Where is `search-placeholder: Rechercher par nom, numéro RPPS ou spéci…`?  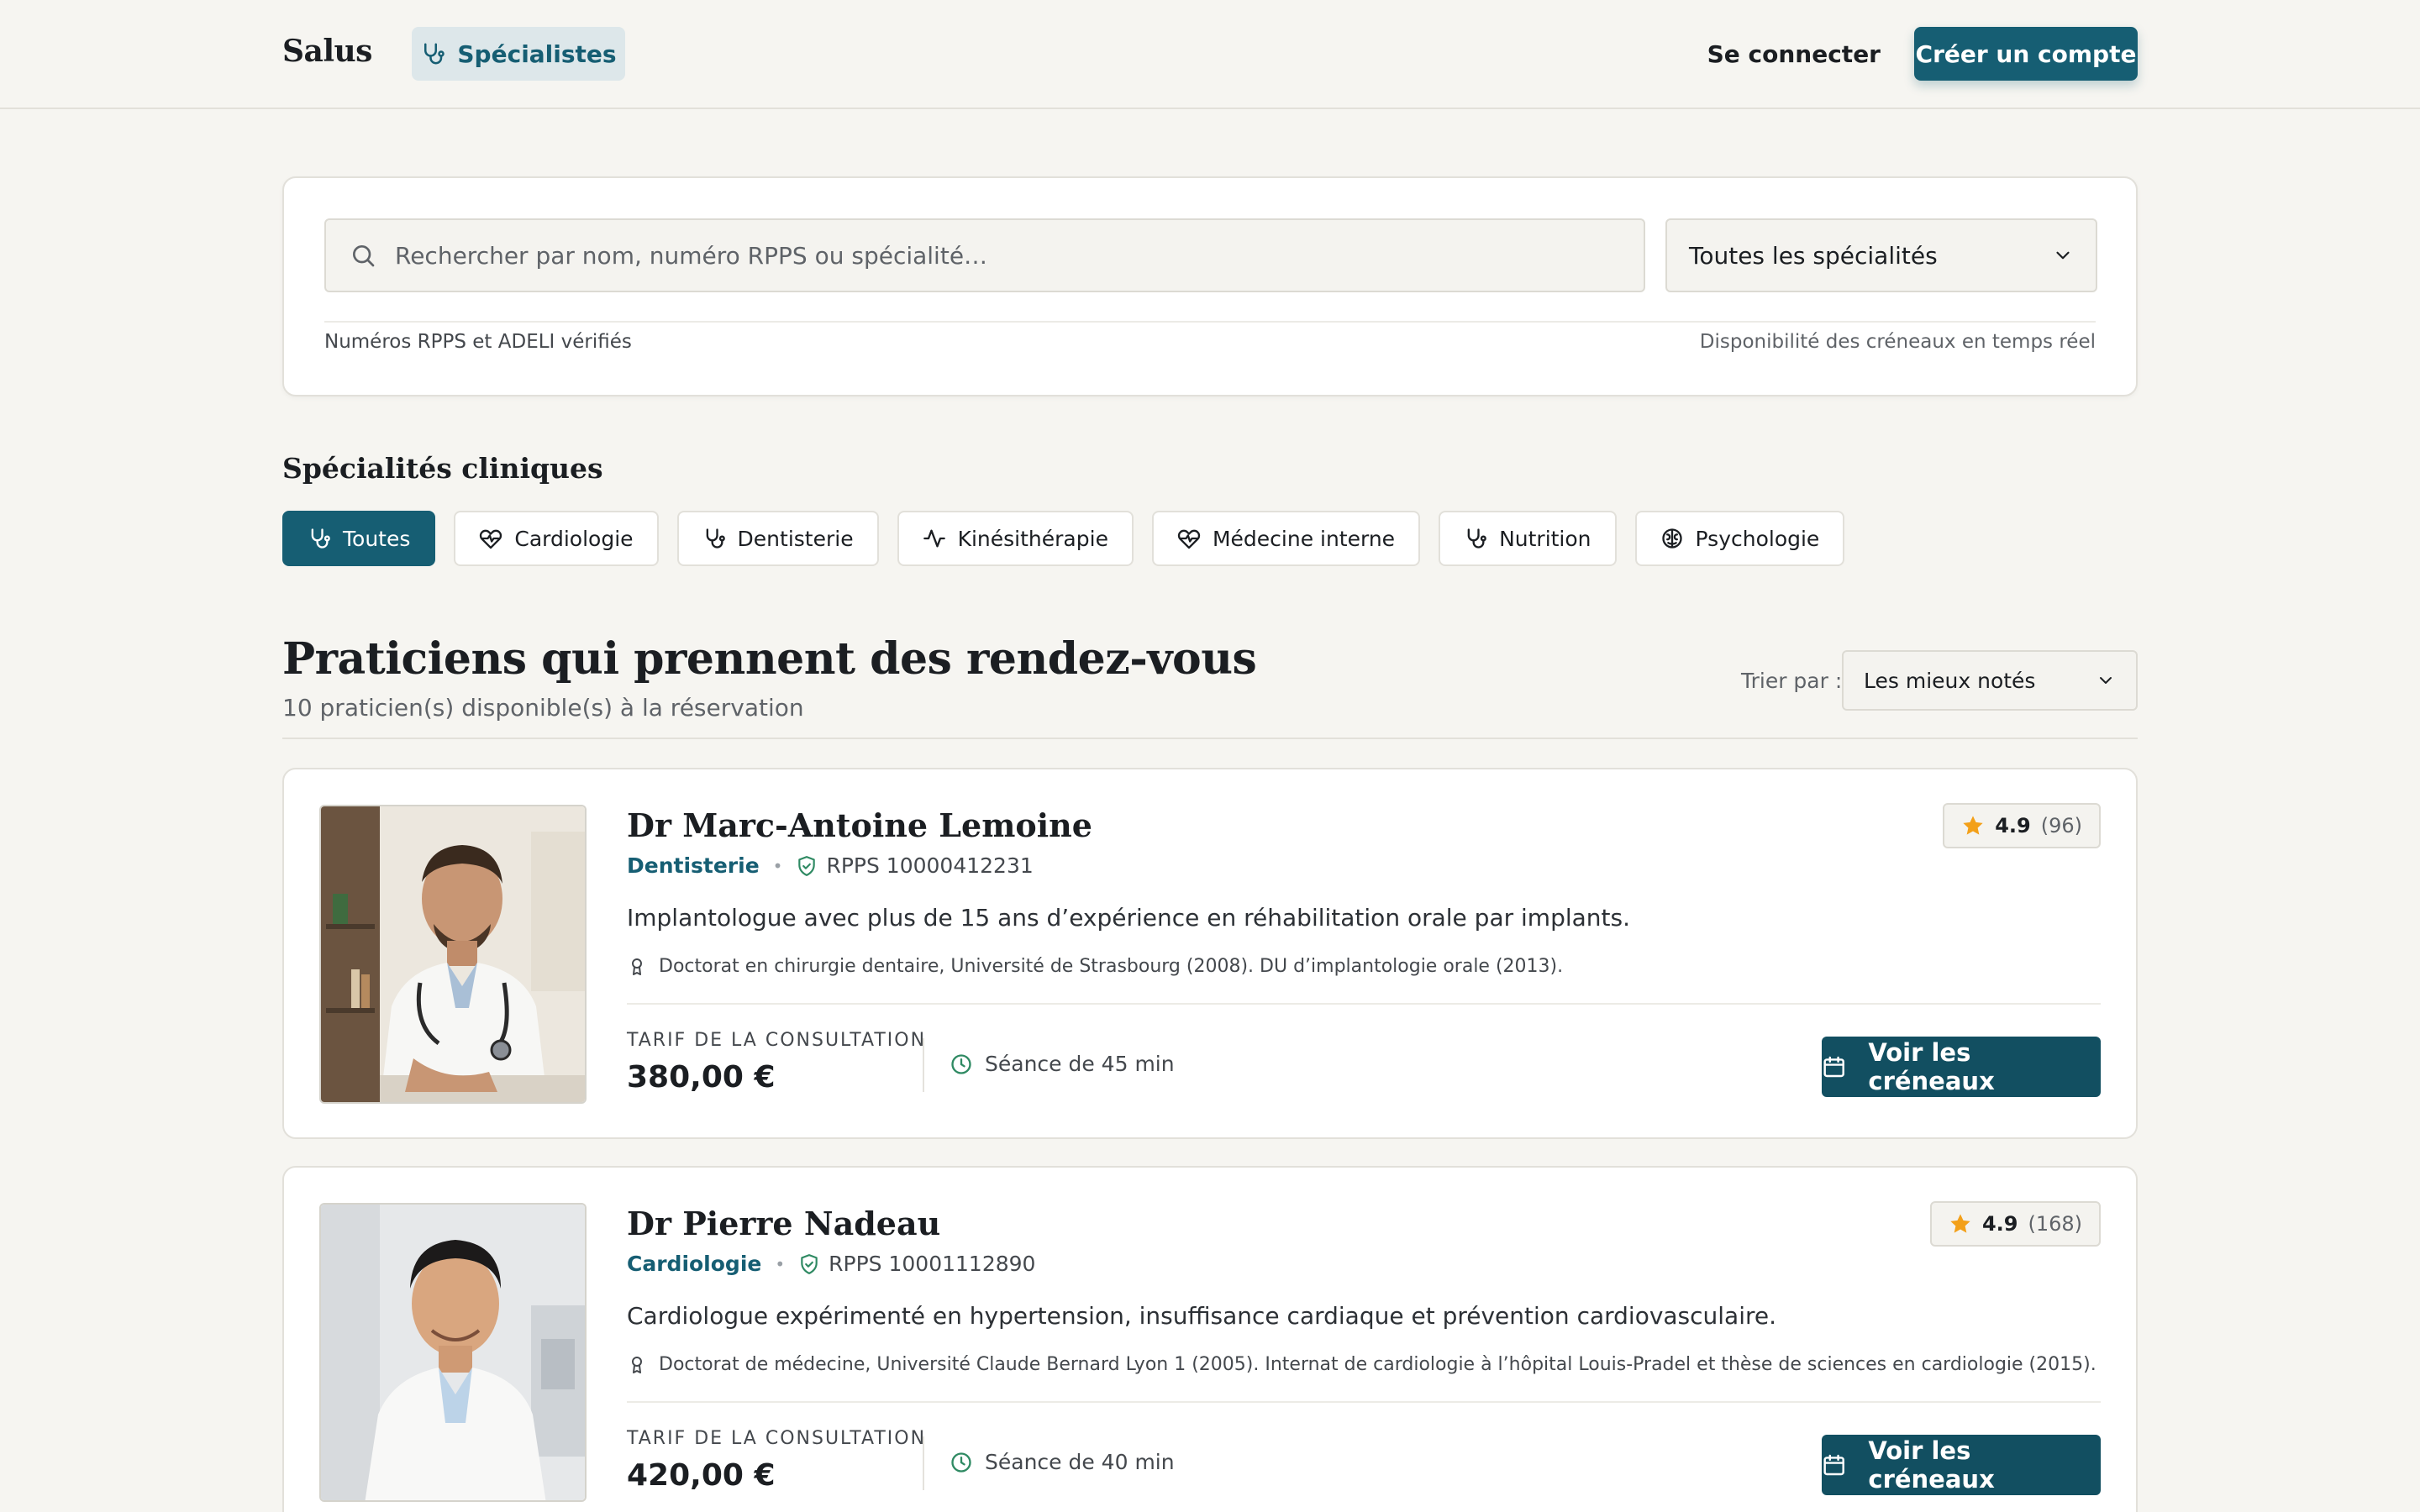 search-placeholder: Rechercher par nom, numéro RPPS ou spéci… is located at coordinates (691, 255).